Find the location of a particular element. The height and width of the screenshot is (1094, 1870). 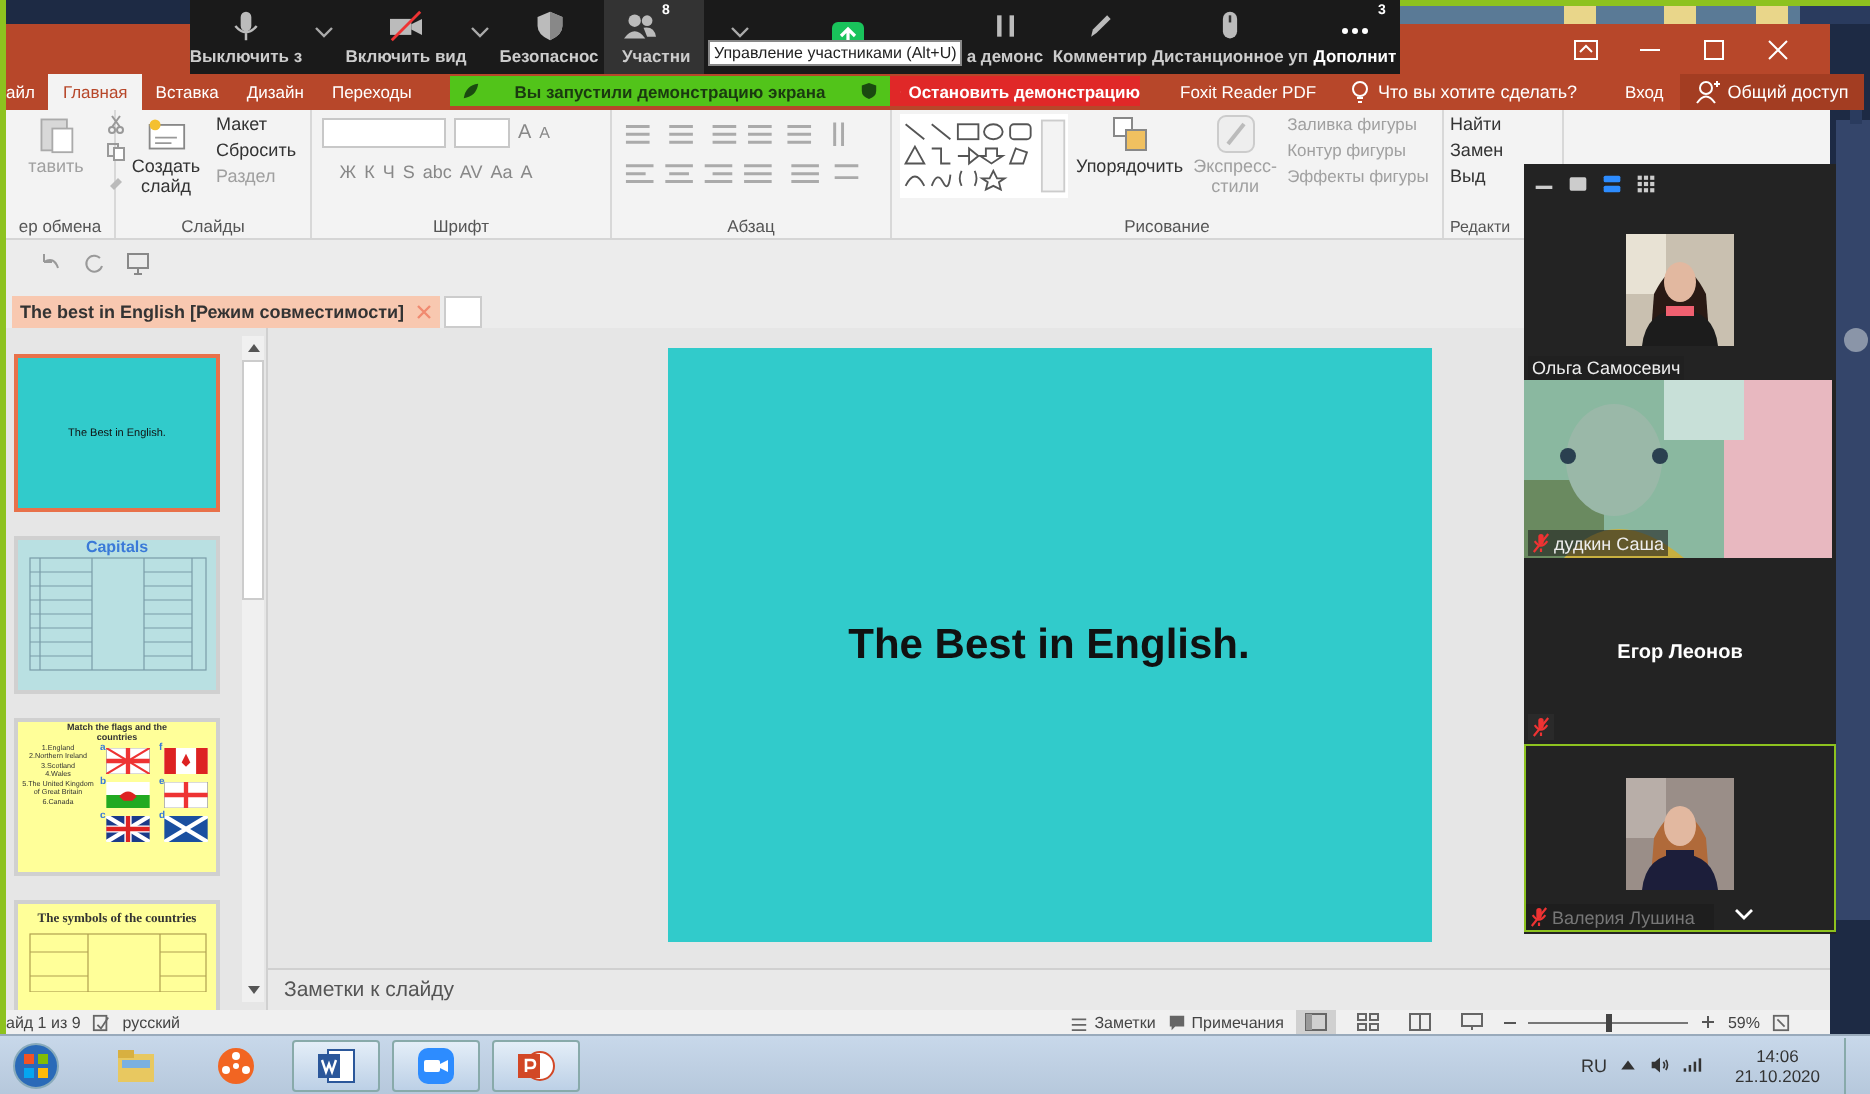

notes-button: Заметки is located at coordinates (1113, 1022).